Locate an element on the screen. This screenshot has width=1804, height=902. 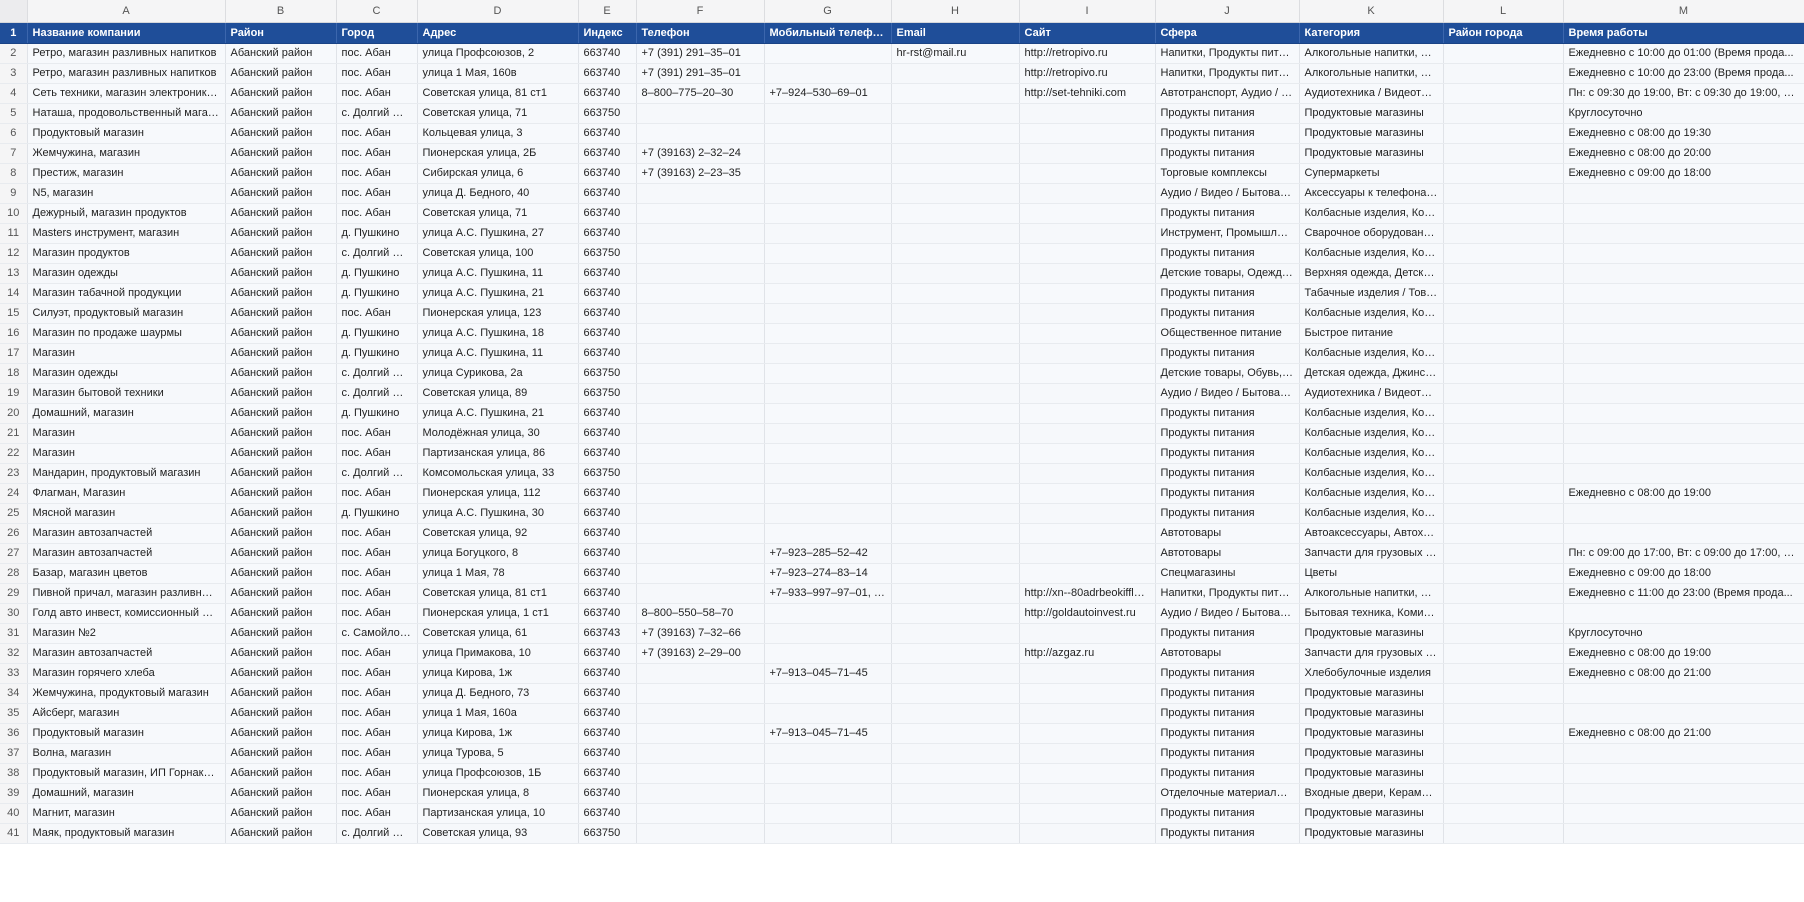
row-number: 2 is located at coordinates (14, 53).